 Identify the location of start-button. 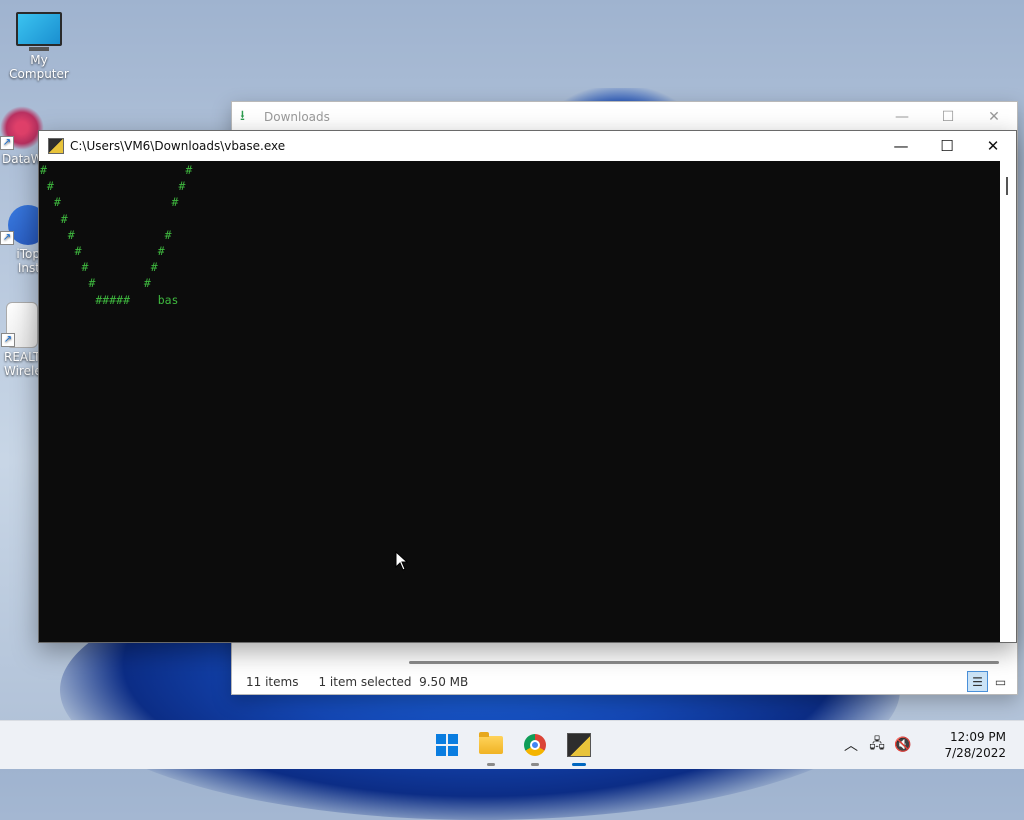
(447, 745).